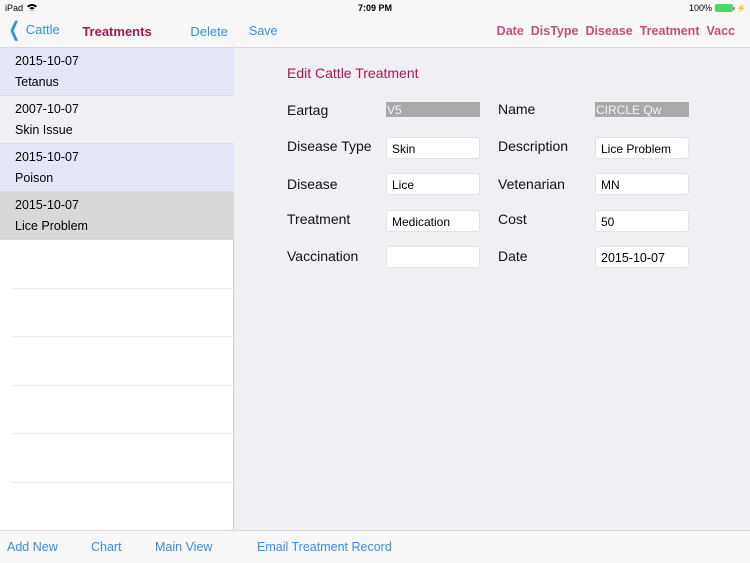 This screenshot has height=563, width=750. What do you see at coordinates (51, 226) in the screenshot?
I see `list-item-title: Lice Problem` at bounding box center [51, 226].